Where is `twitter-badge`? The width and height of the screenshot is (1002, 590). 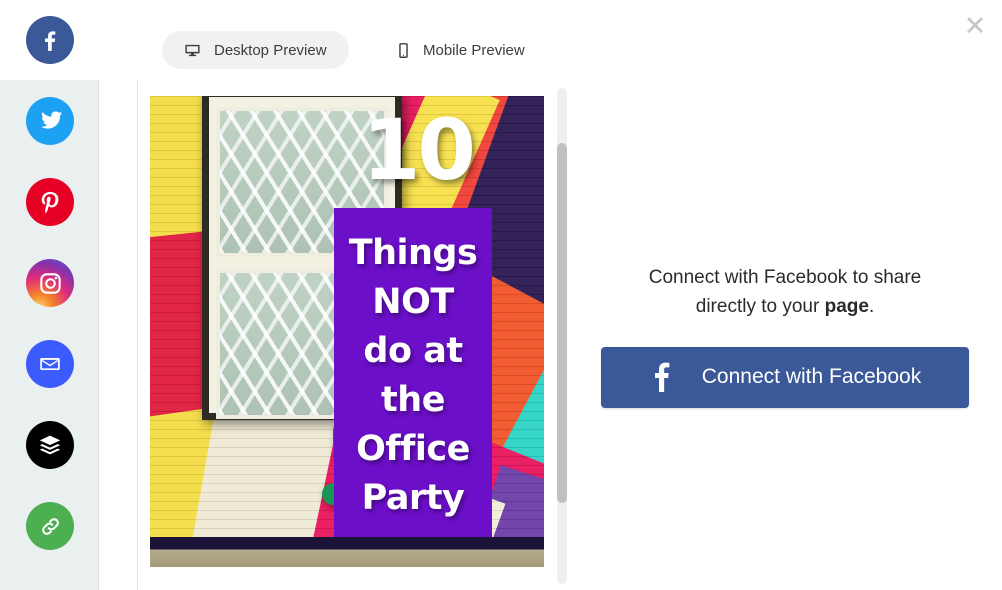
twitter-badge is located at coordinates (50, 121).